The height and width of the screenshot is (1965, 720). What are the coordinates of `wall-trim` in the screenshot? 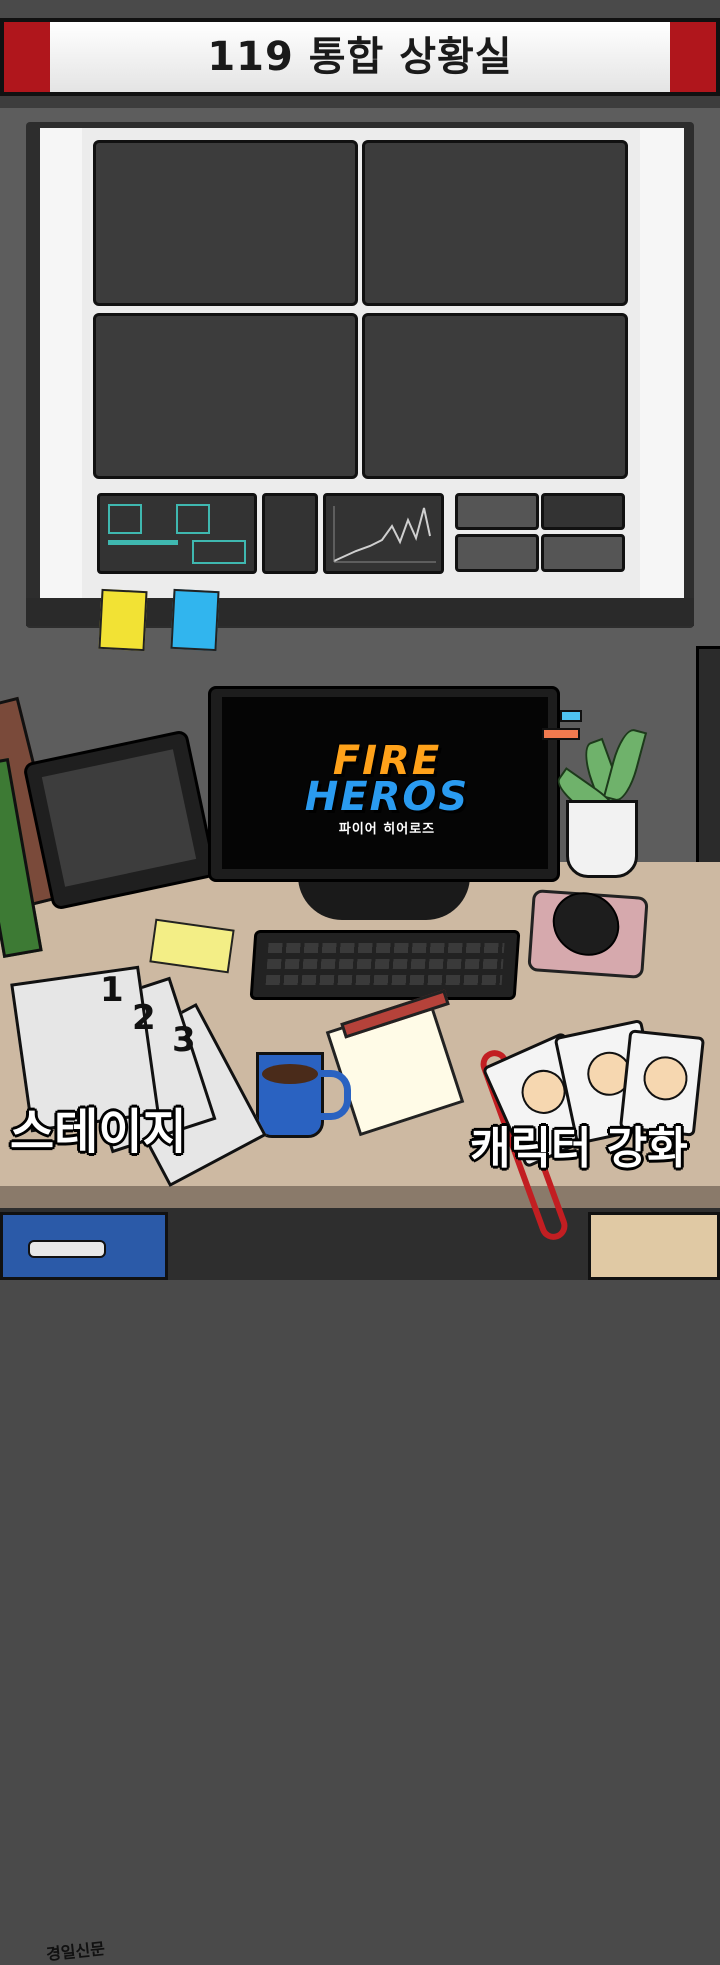 It's located at (360, 102).